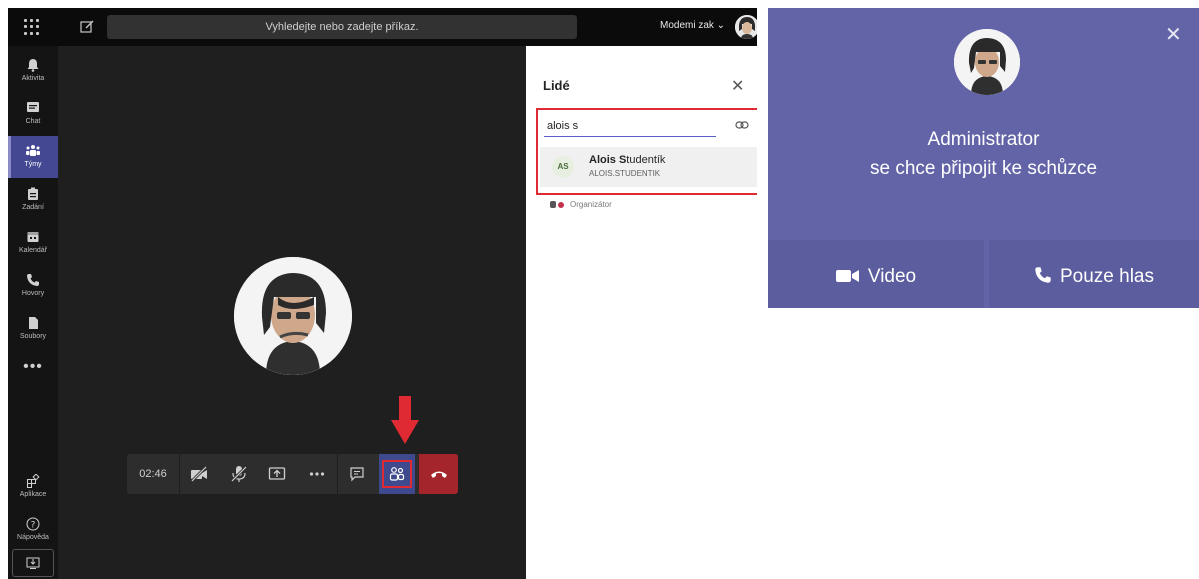  Describe the element at coordinates (1094, 274) in the screenshot. I see `join-audio-button: Pouze hlas` at that location.